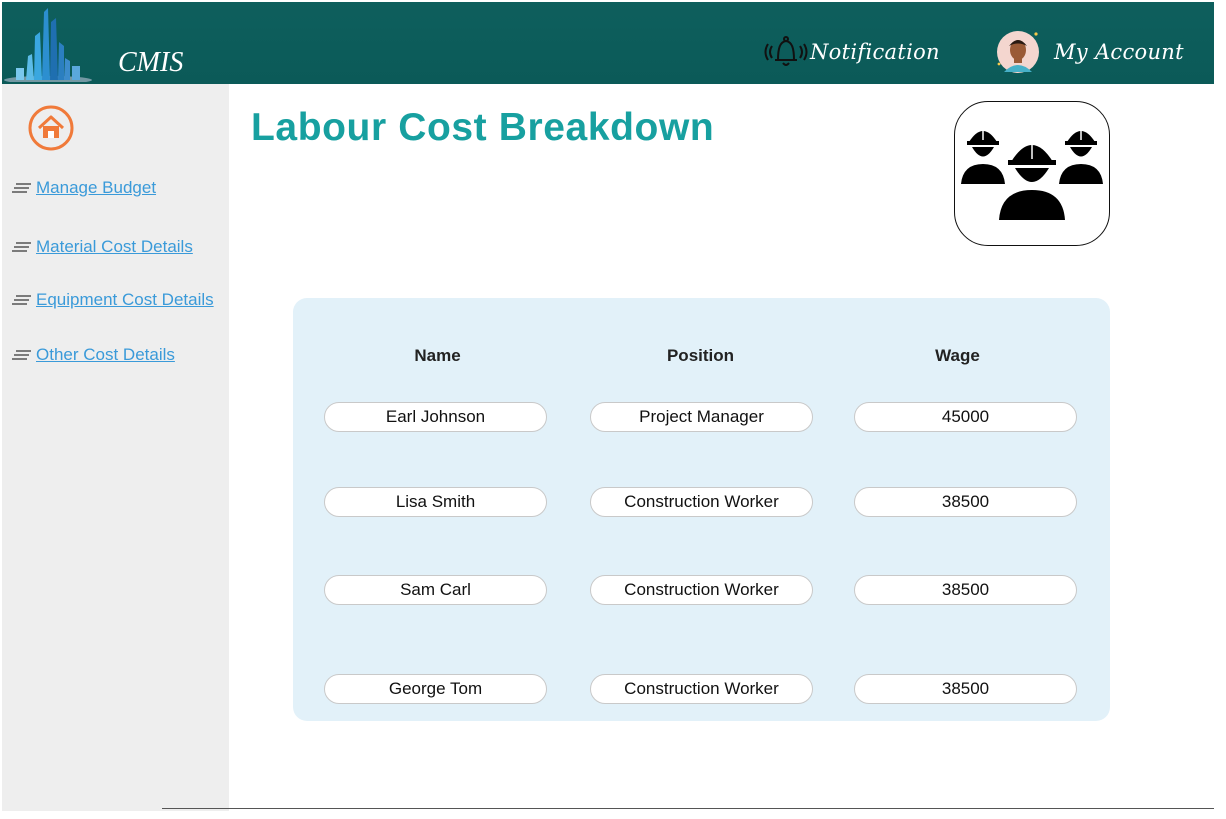 The image size is (1226, 819). What do you see at coordinates (786, 51) in the screenshot?
I see `bell-icon` at bounding box center [786, 51].